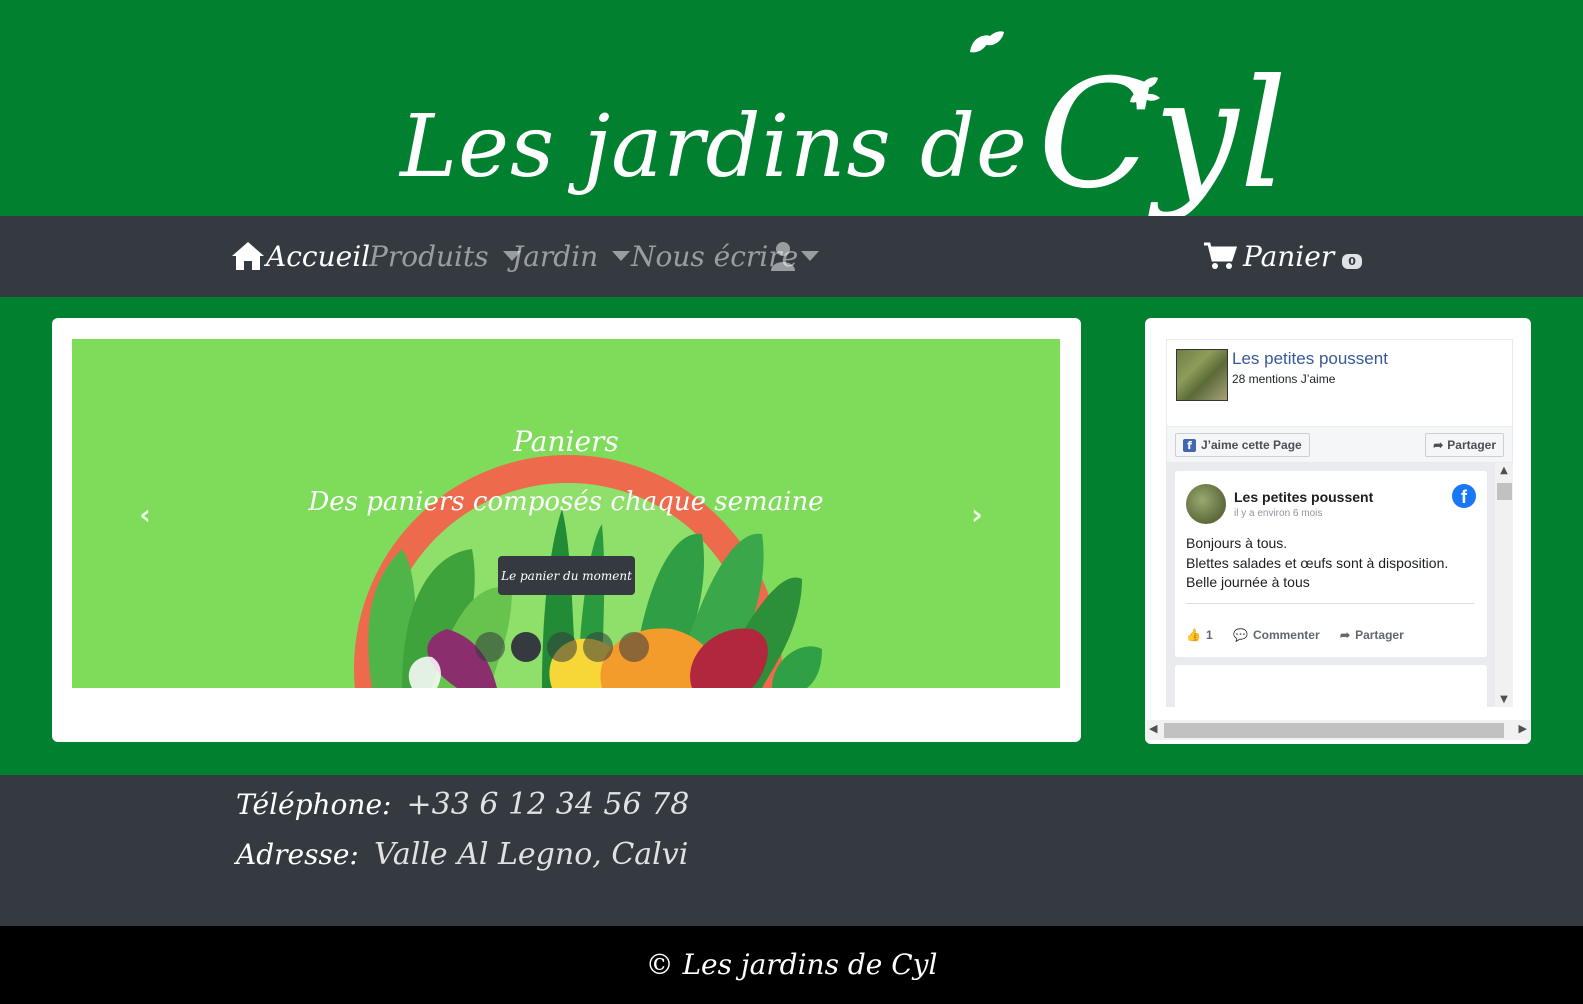 This screenshot has height=1004, width=1583. I want to click on fb-share-label: Partager, so click(1471, 445).